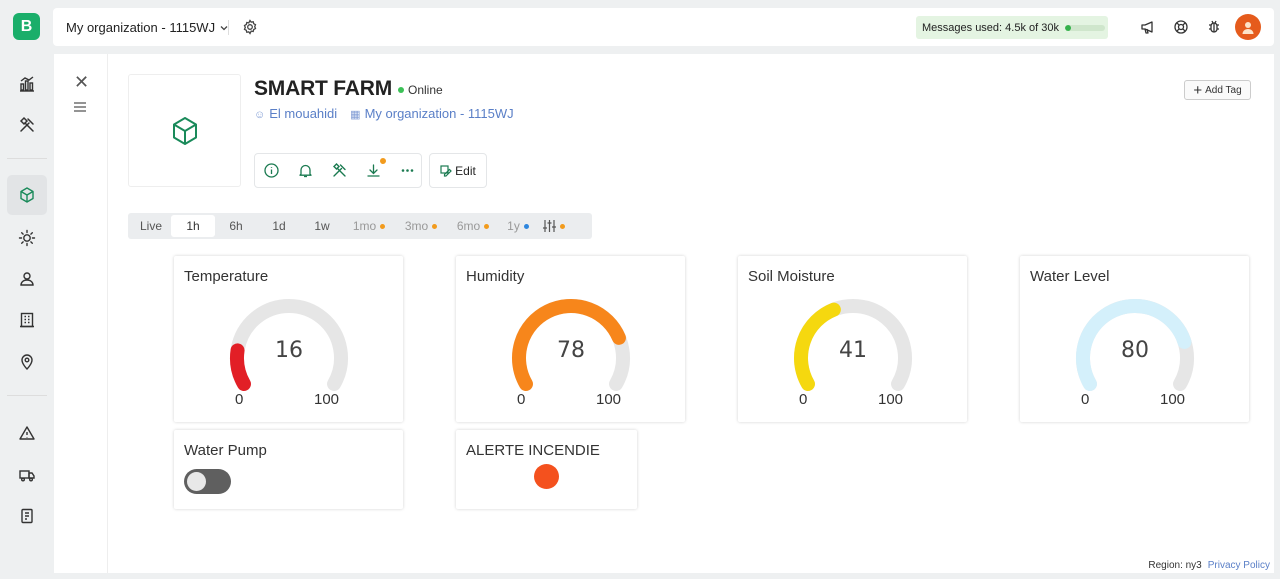 The width and height of the screenshot is (1280, 579). Describe the element at coordinates (407, 170) in the screenshot. I see `more-options-icon` at that location.